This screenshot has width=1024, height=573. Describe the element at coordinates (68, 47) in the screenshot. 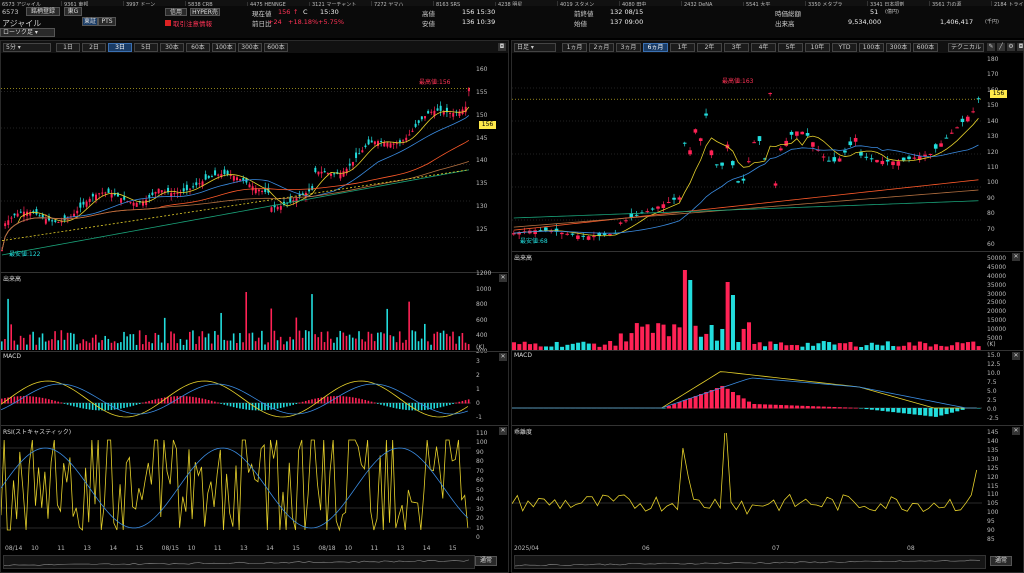

I see `left-period-0: 1日` at that location.